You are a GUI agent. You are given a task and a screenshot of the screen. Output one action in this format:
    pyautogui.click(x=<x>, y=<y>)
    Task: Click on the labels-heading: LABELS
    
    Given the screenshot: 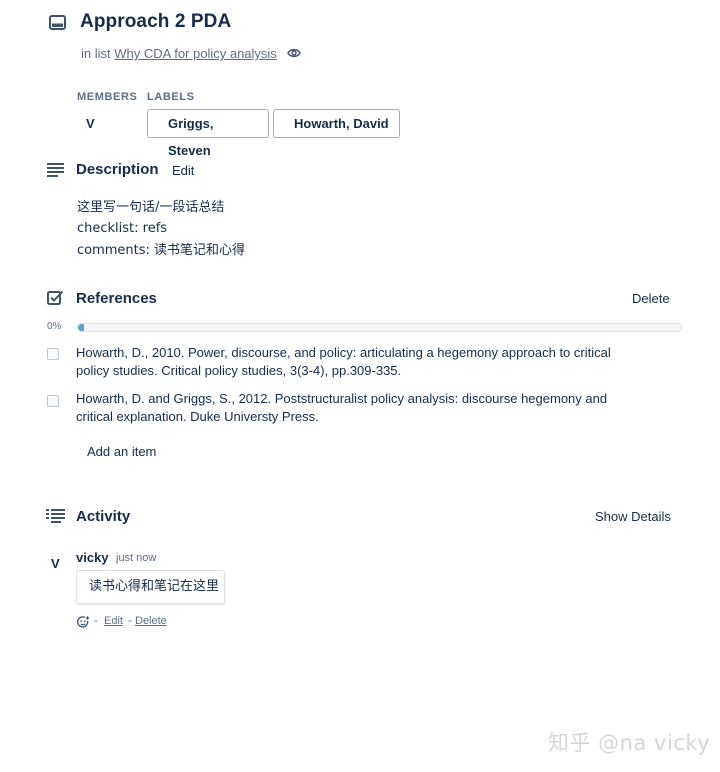 What is the action you would take?
    pyautogui.click(x=171, y=97)
    